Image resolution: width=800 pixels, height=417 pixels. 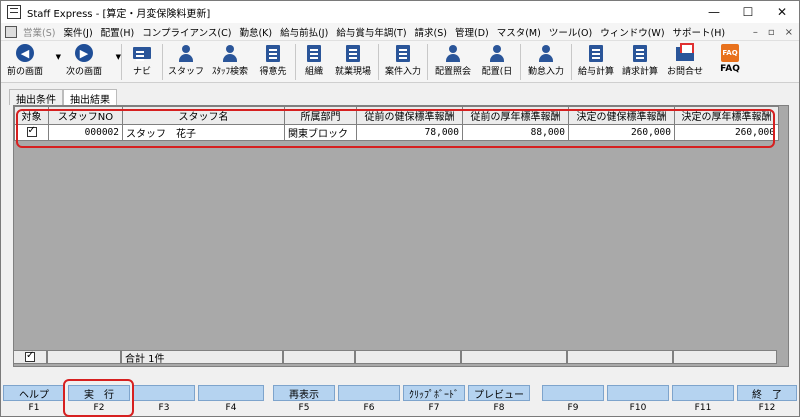 I want to click on menu-billing: 請求(S), so click(x=431, y=32).